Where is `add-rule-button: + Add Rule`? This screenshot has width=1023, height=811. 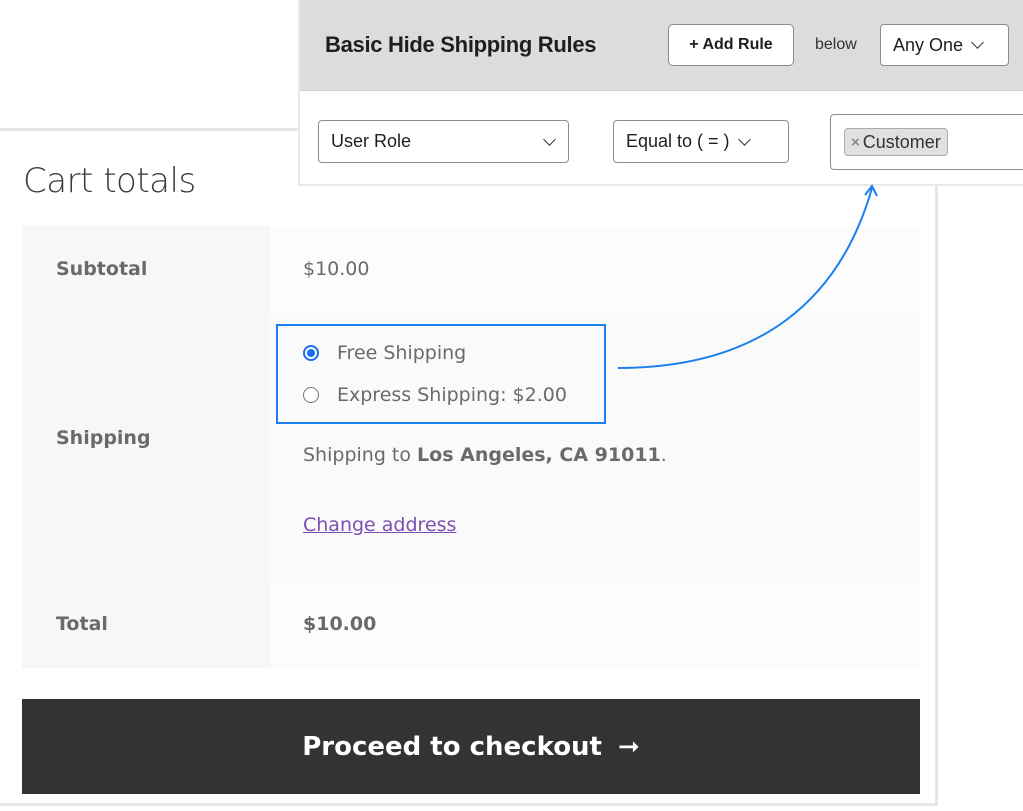
add-rule-button: + Add Rule is located at coordinates (731, 45).